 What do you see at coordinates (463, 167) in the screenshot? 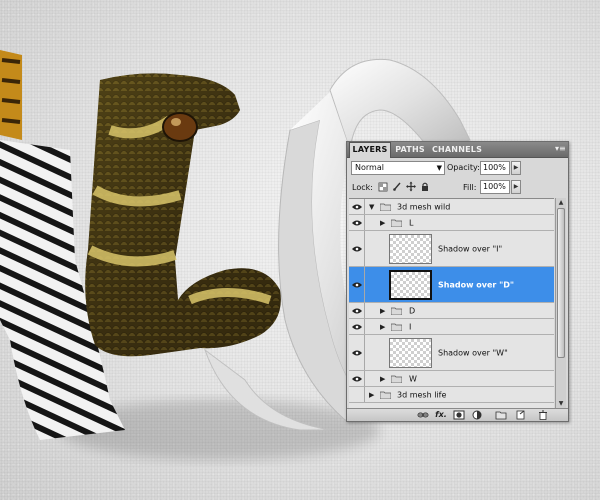
I see `opacity-label: Opacity:` at bounding box center [463, 167].